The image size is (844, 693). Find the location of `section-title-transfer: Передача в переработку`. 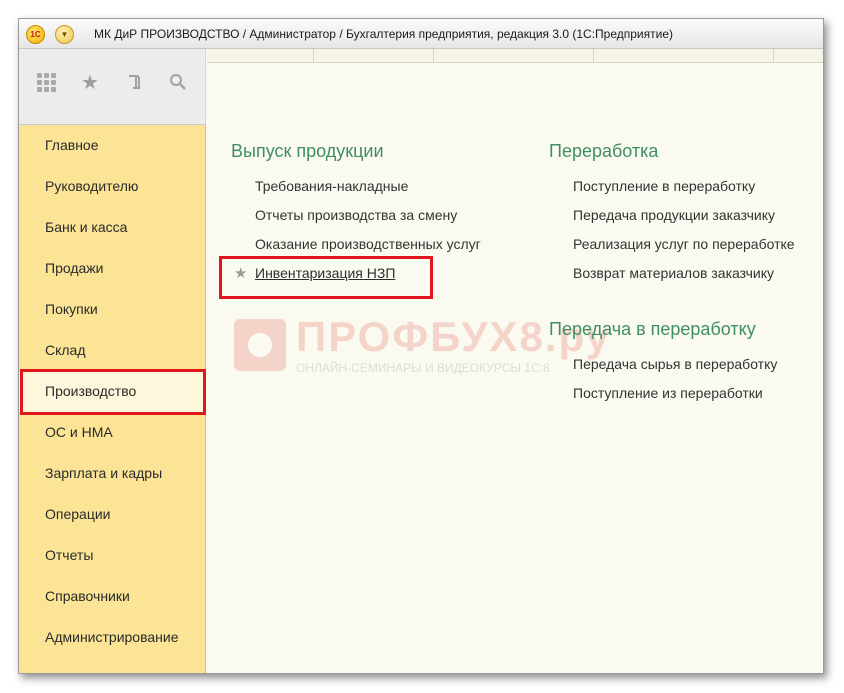

section-title-transfer: Передача в переработку is located at coordinates (652, 329).